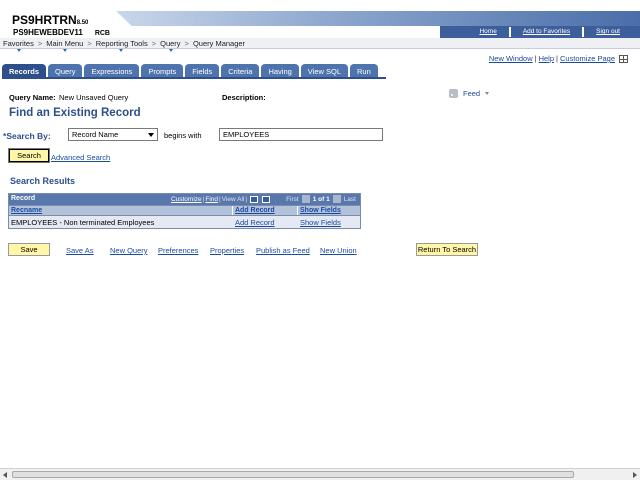 The image size is (640, 480). I want to click on advanced-search-link: Advanced Search, so click(80, 157).